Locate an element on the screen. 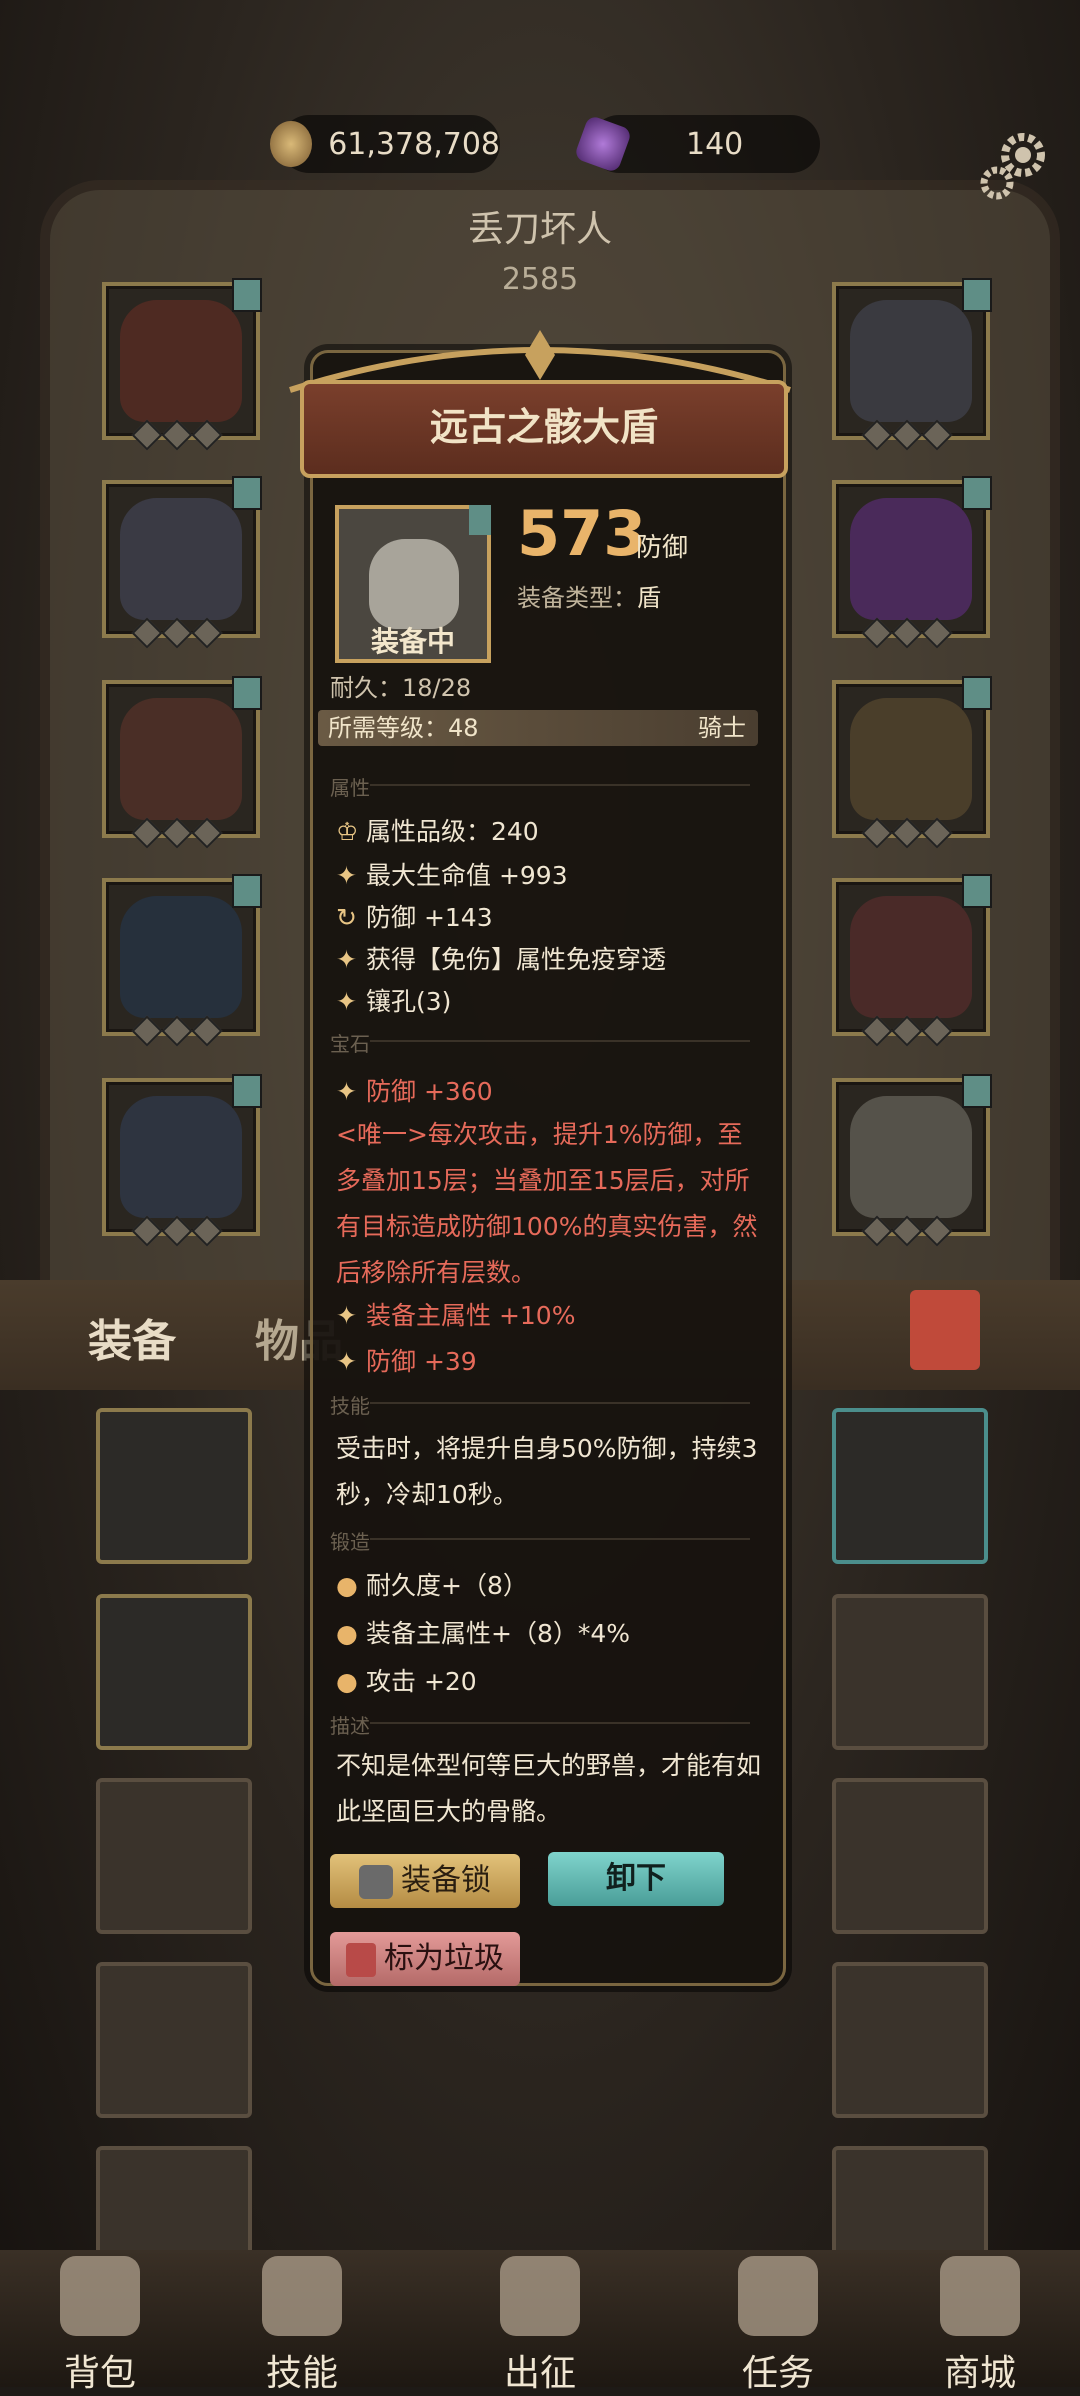 The height and width of the screenshot is (2396, 1080). forge-attack-text: 攻击 +20 is located at coordinates (421, 1681).